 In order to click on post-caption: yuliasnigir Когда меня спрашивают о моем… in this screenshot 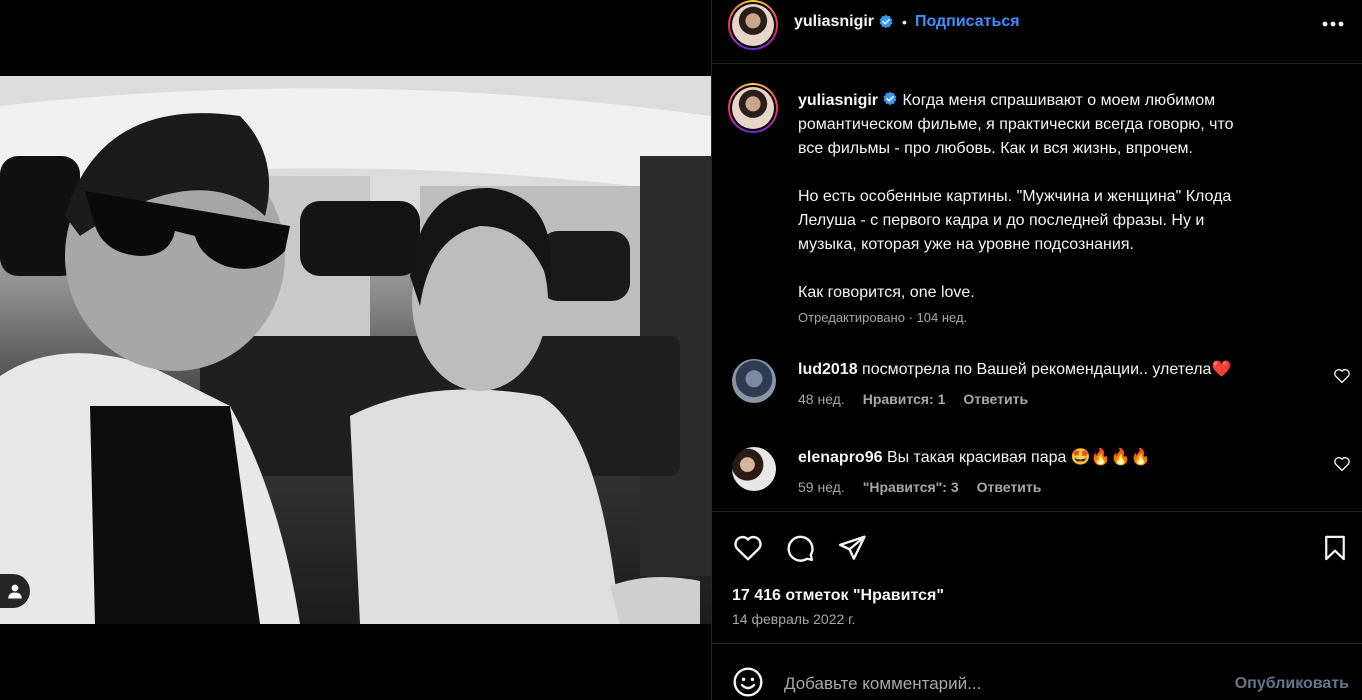, I will do `click(1058, 197)`.